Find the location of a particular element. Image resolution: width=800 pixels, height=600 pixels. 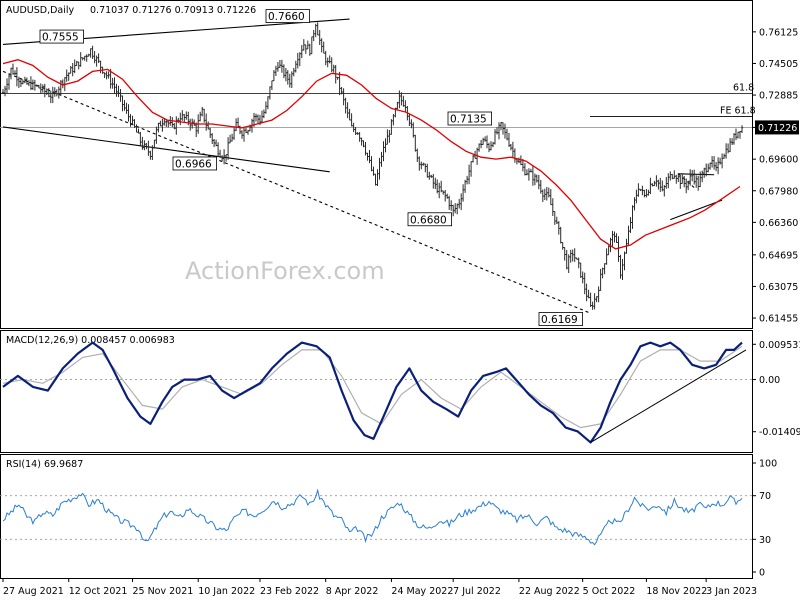

price-tick-label: 0.66360 is located at coordinates (778, 223).